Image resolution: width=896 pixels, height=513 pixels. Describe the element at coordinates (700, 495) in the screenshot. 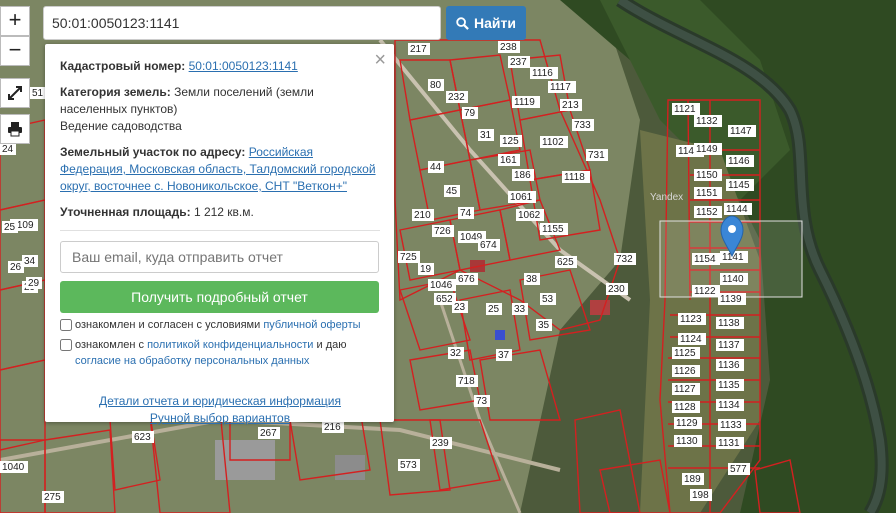

I see `plot-label: 198` at that location.